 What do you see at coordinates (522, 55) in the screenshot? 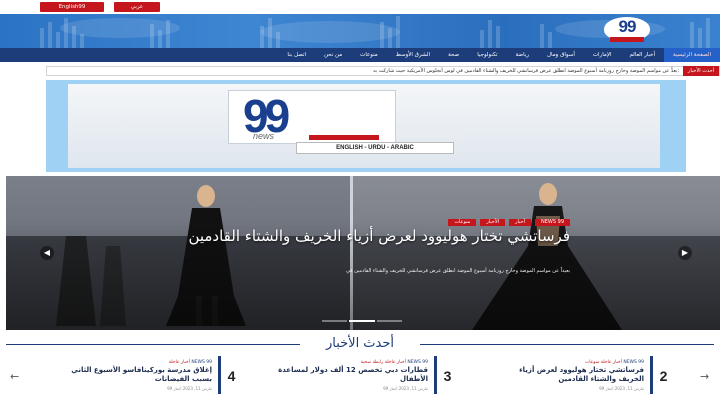
I see `nav-item-sports: رياضة` at bounding box center [522, 55].